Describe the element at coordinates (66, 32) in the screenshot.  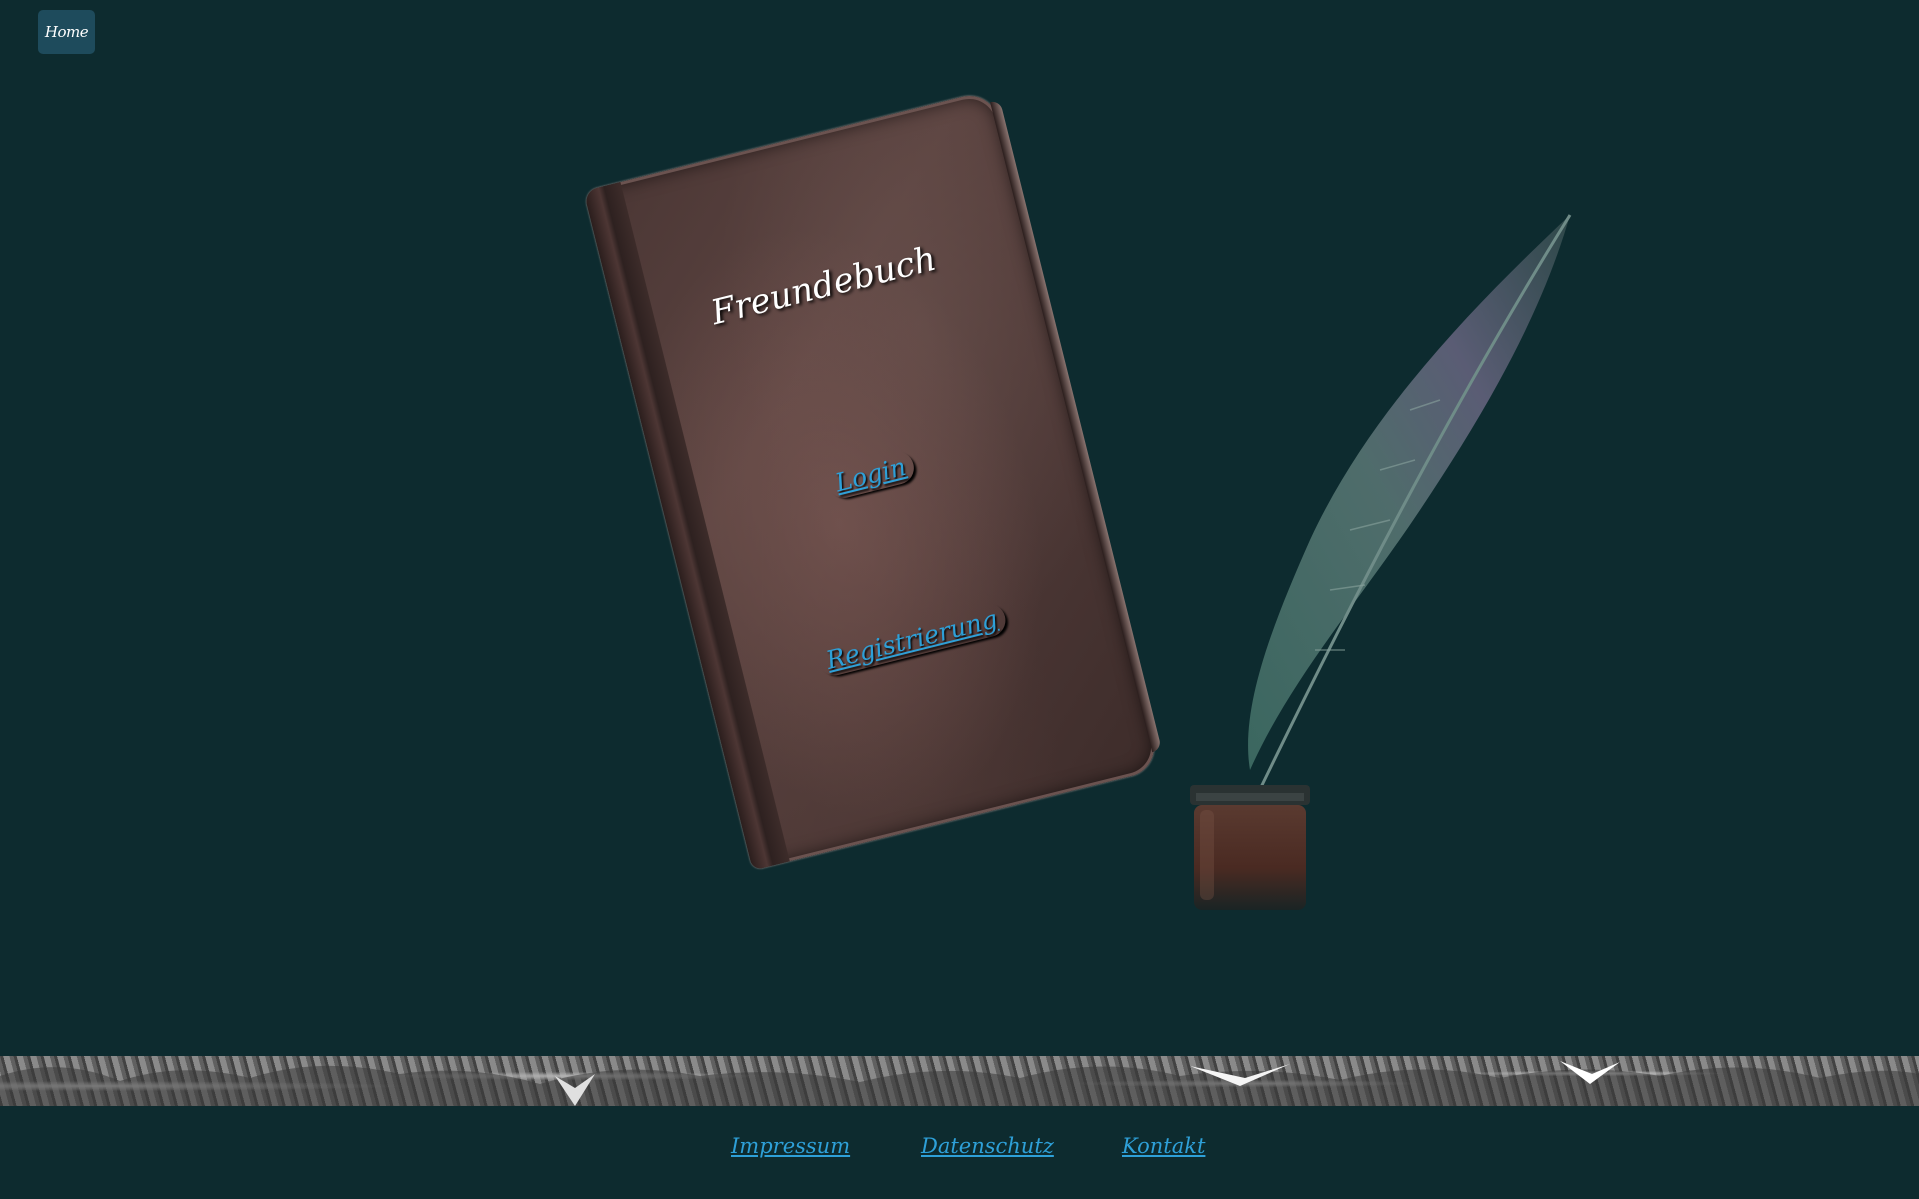
I see `home-button: Home` at that location.